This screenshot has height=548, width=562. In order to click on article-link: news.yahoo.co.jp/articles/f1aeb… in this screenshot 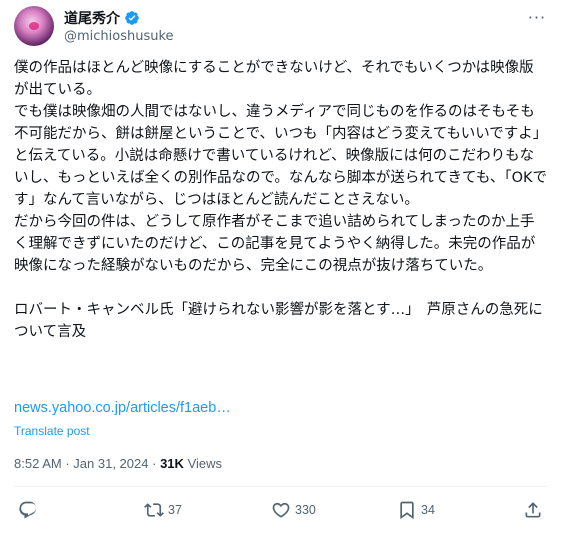, I will do `click(122, 408)`.